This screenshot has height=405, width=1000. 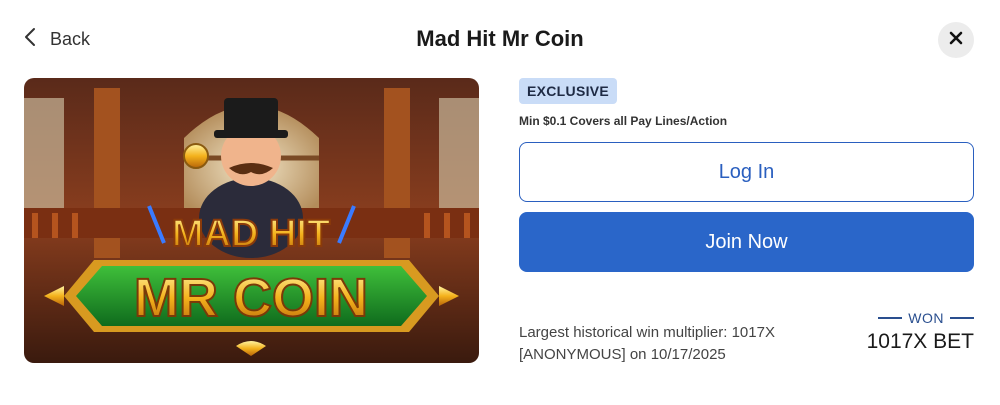 What do you see at coordinates (647, 332) in the screenshot?
I see `multiplier-text: Largest historical win multiplier: 1017X` at bounding box center [647, 332].